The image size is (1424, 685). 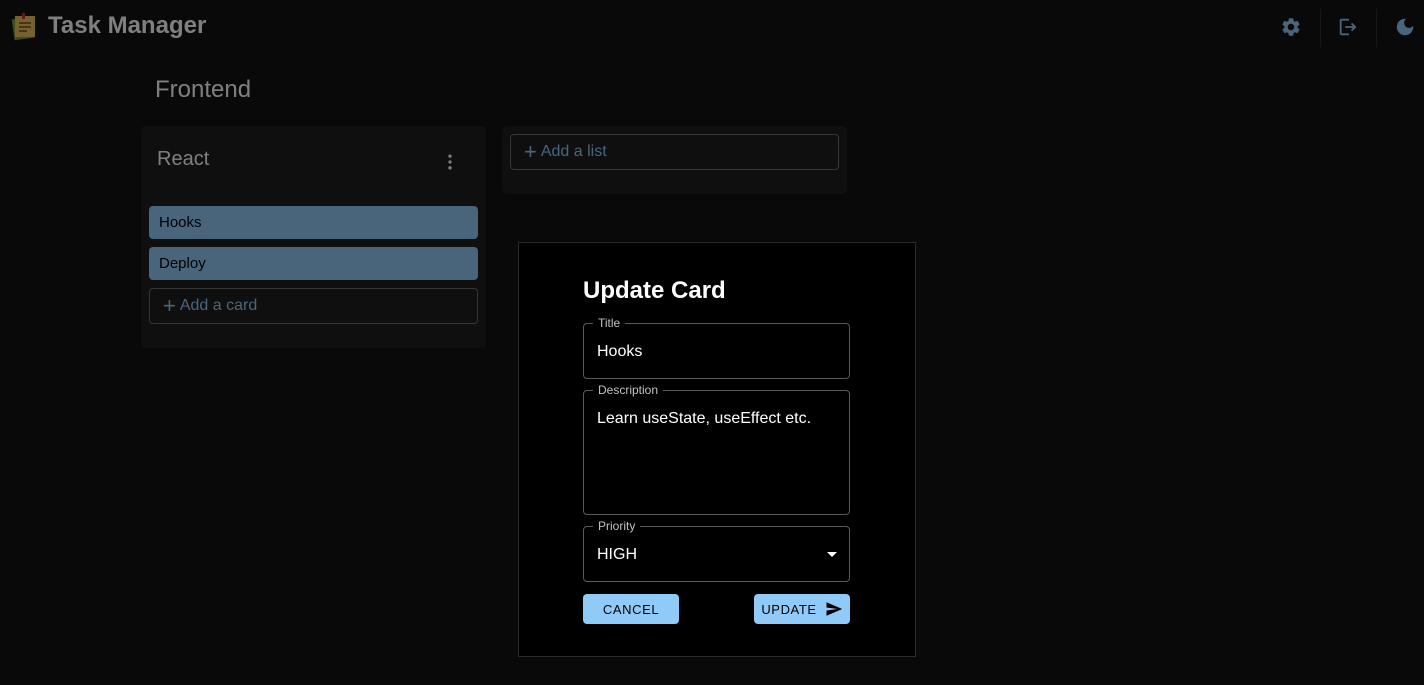 What do you see at coordinates (834, 609) in the screenshot?
I see `send-icon` at bounding box center [834, 609].